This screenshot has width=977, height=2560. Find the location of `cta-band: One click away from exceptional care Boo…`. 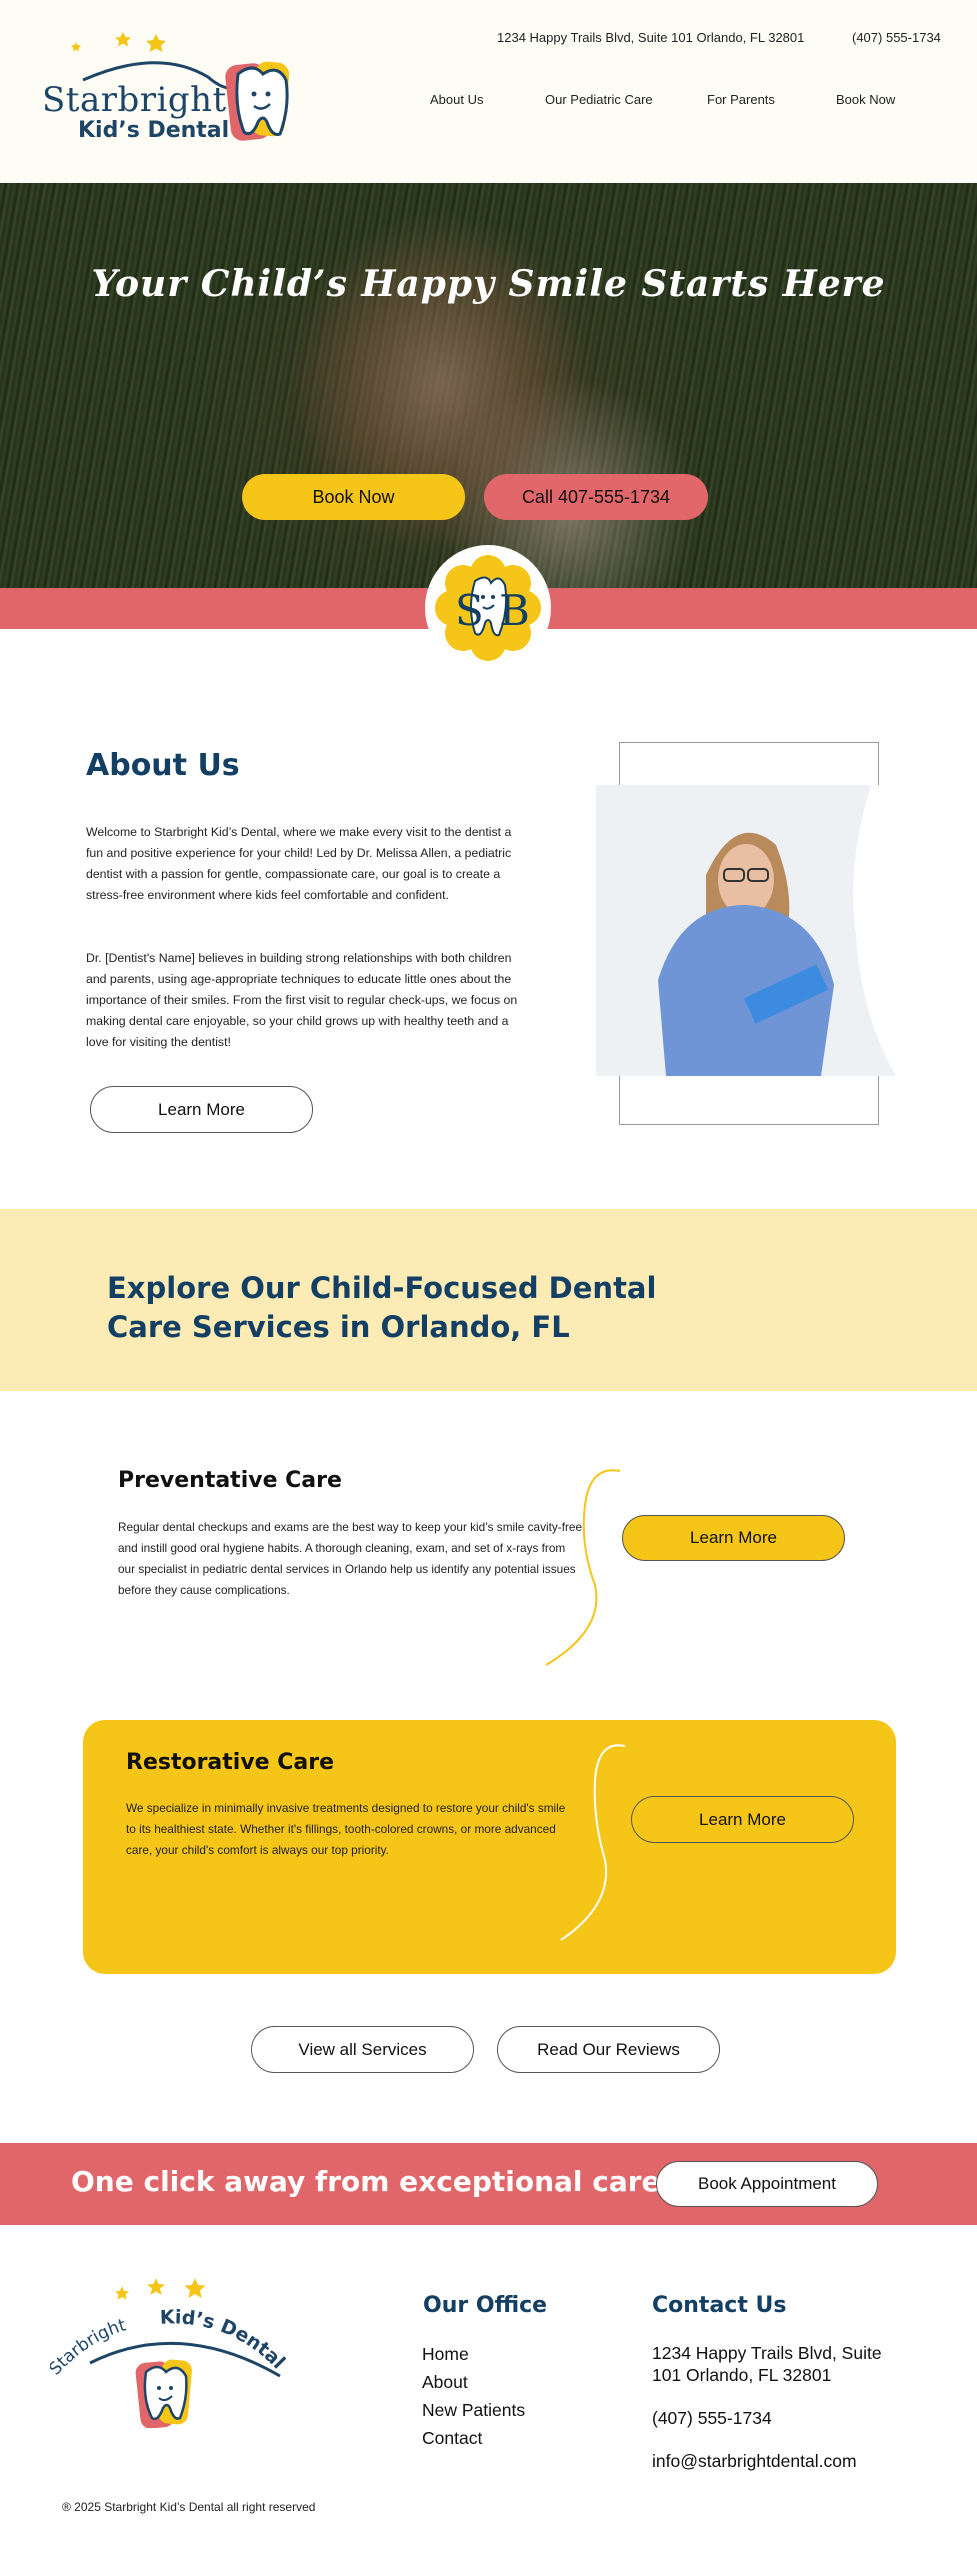

cta-band: One click away from exceptional care Boo… is located at coordinates (488, 2184).